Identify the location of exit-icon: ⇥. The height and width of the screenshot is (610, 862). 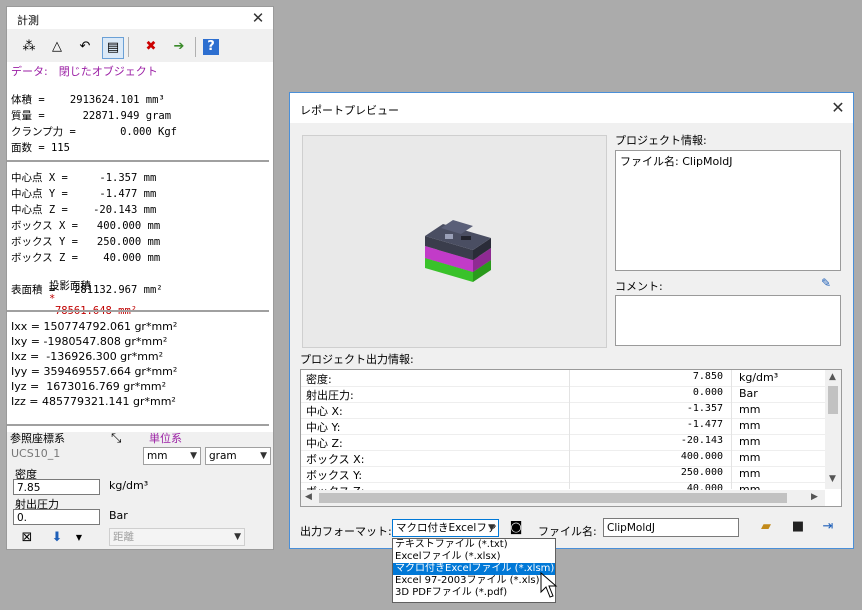
(828, 527).